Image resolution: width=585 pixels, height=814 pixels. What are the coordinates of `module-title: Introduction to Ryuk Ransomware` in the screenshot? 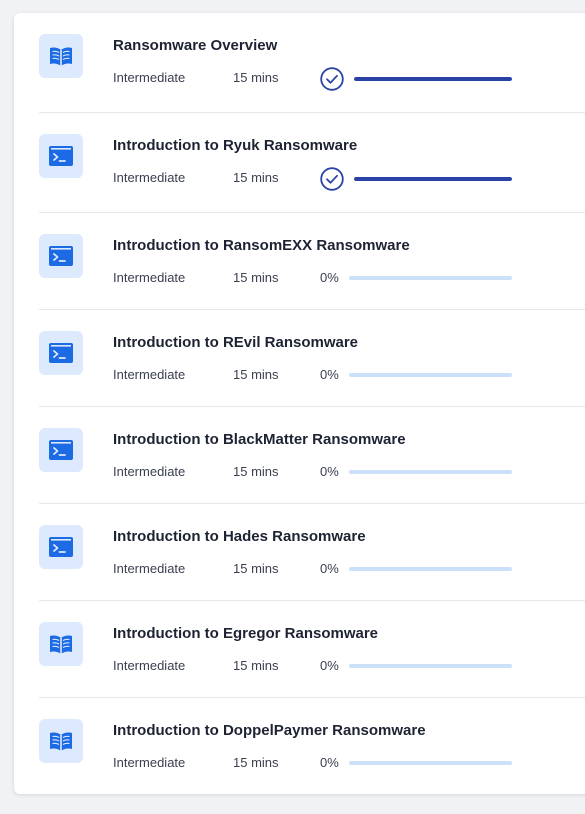 It's located at (235, 145).